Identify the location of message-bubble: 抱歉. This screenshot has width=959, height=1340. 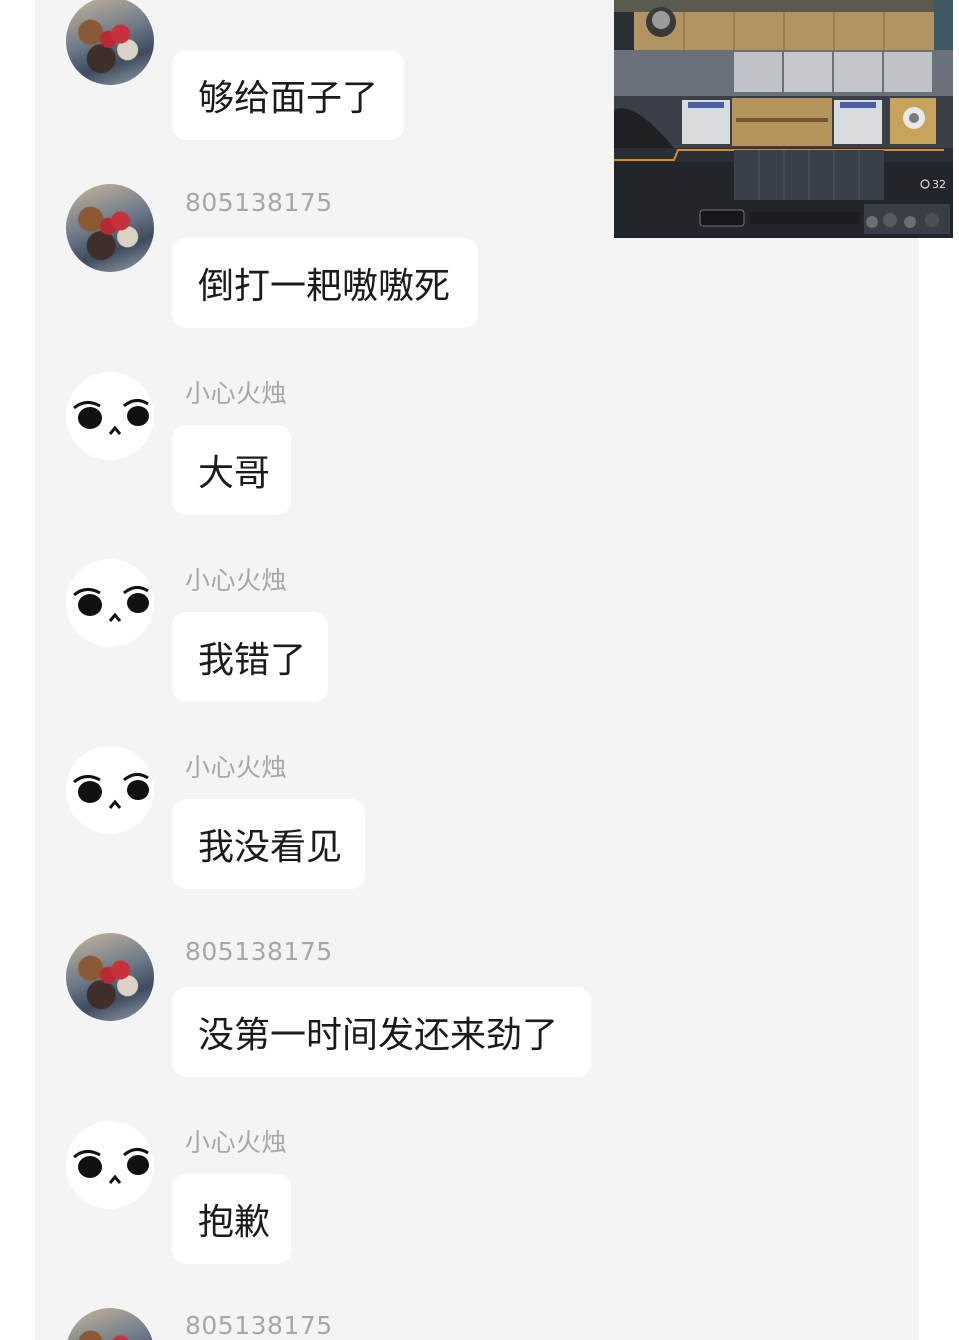
(231, 1219).